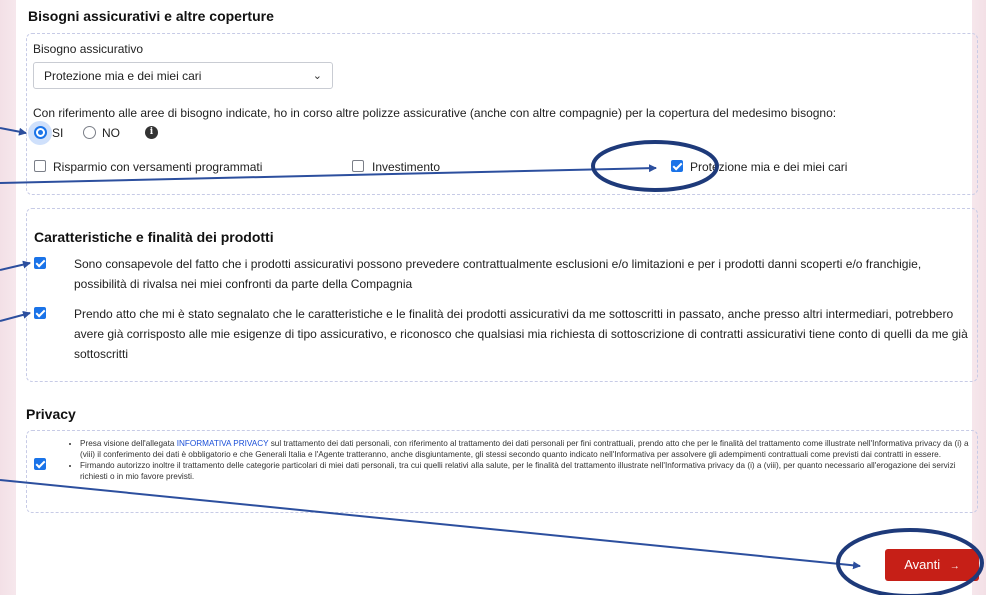  What do you see at coordinates (430, 524) in the screenshot?
I see `arrow-to-avanti` at bounding box center [430, 524].